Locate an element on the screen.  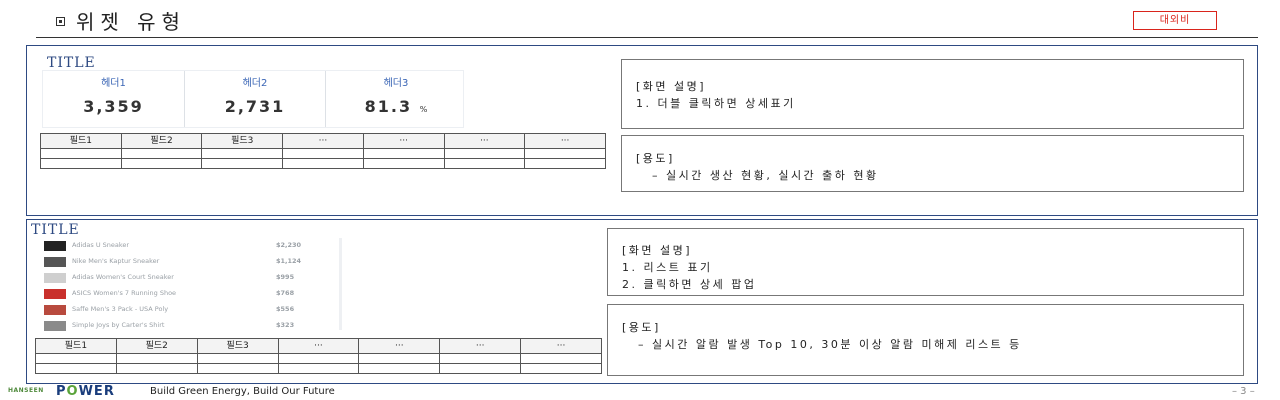
product-price: $556 is located at coordinates (285, 309).